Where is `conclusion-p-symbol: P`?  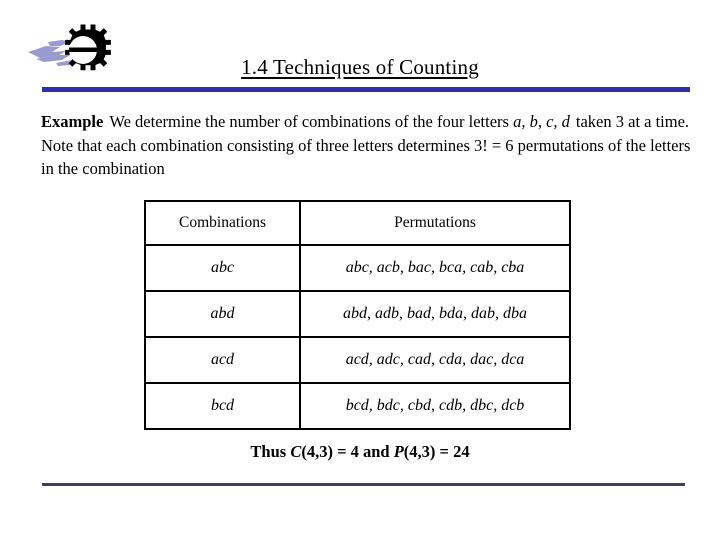
conclusion-p-symbol: P is located at coordinates (398, 451).